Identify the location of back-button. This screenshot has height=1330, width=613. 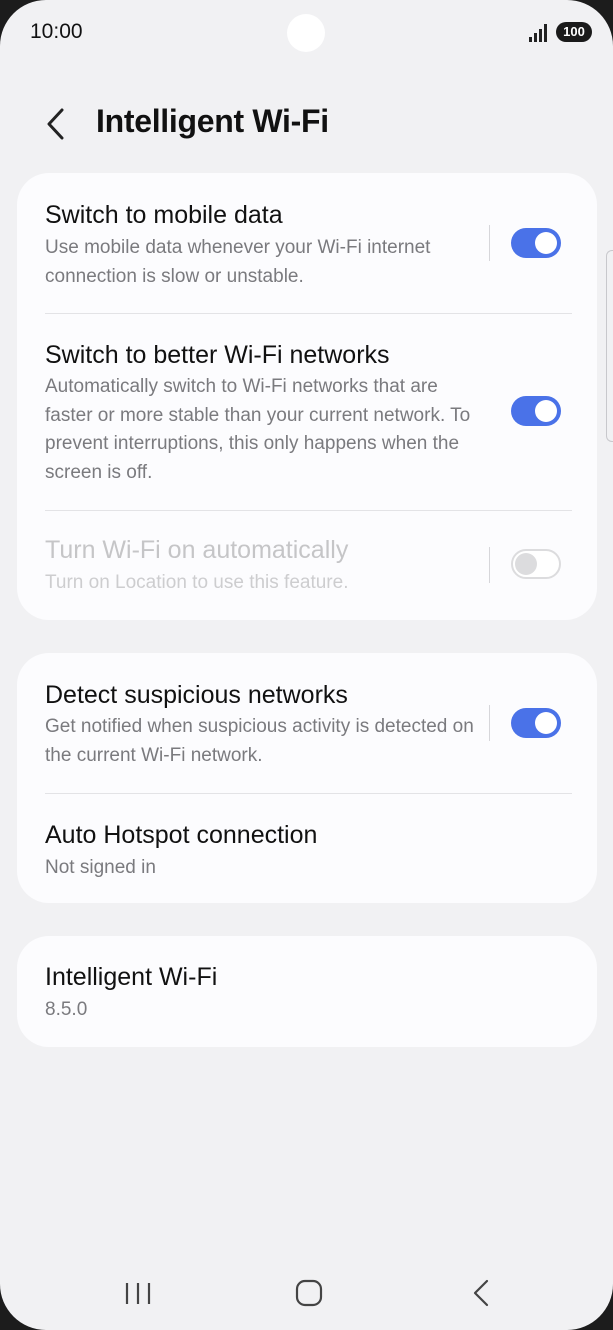
(58, 124).